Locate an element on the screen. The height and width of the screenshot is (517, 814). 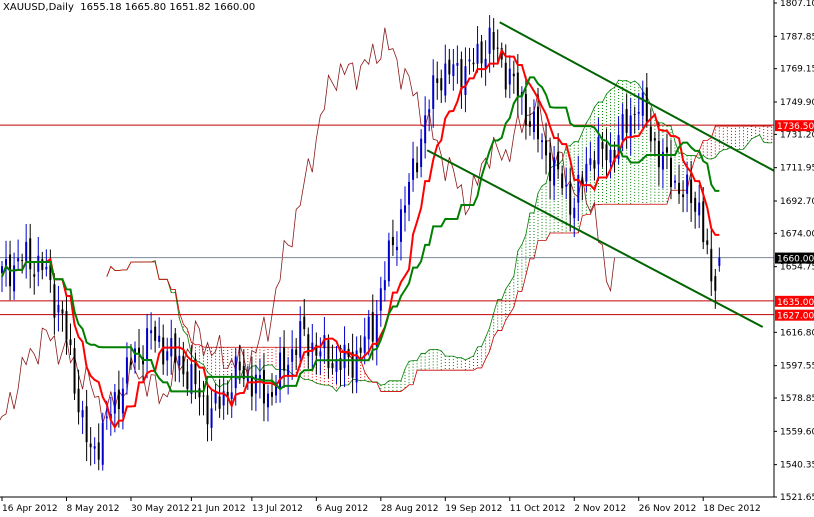
price-tick-label: 1559.60 is located at coordinates (797, 432).